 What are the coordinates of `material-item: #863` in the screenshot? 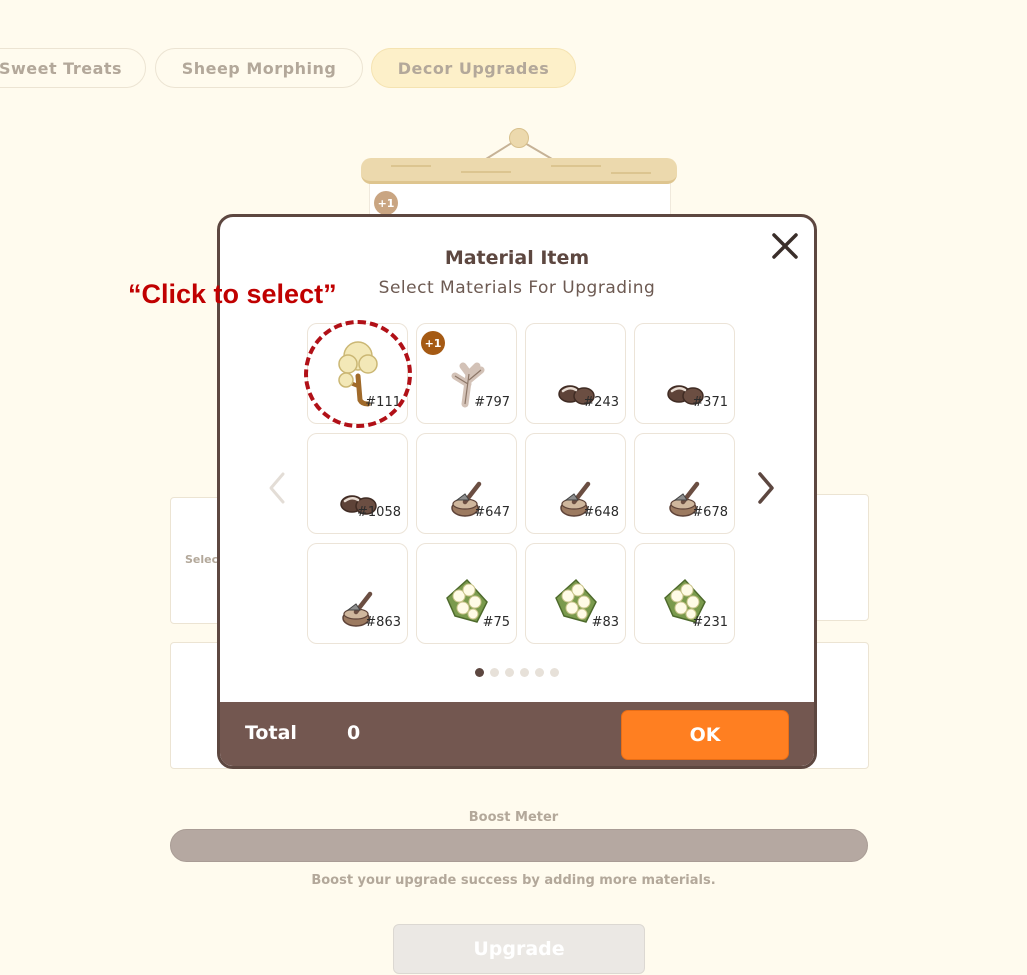 It's located at (357, 593).